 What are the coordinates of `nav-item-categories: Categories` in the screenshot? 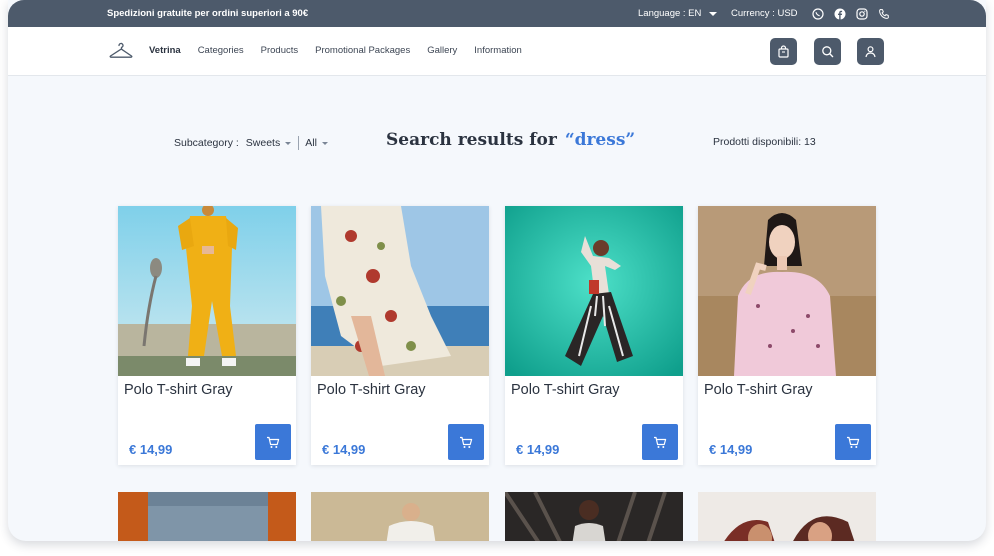 It's located at (221, 50).